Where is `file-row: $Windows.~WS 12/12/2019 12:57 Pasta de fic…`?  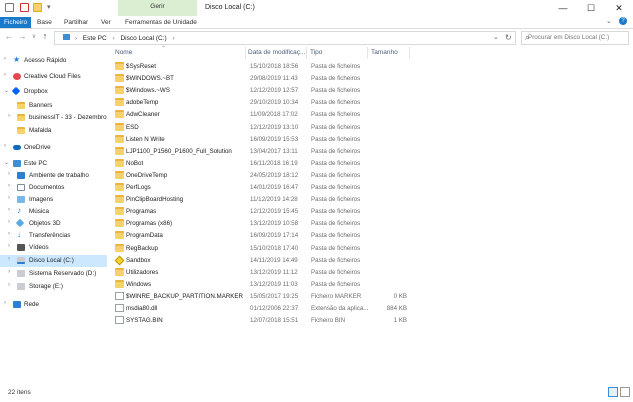
file-row: $Windows.~WS 12/12/2019 12:57 Pasta de fic… is located at coordinates (260, 91).